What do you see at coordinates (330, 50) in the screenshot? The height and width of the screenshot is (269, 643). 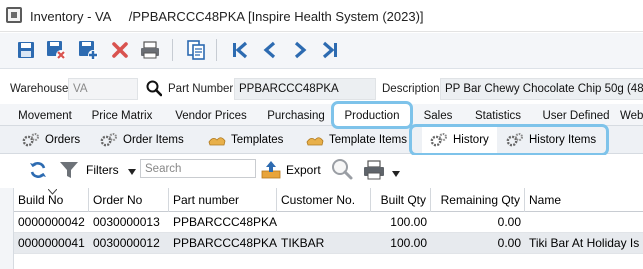 I see `last-record-icon` at bounding box center [330, 50].